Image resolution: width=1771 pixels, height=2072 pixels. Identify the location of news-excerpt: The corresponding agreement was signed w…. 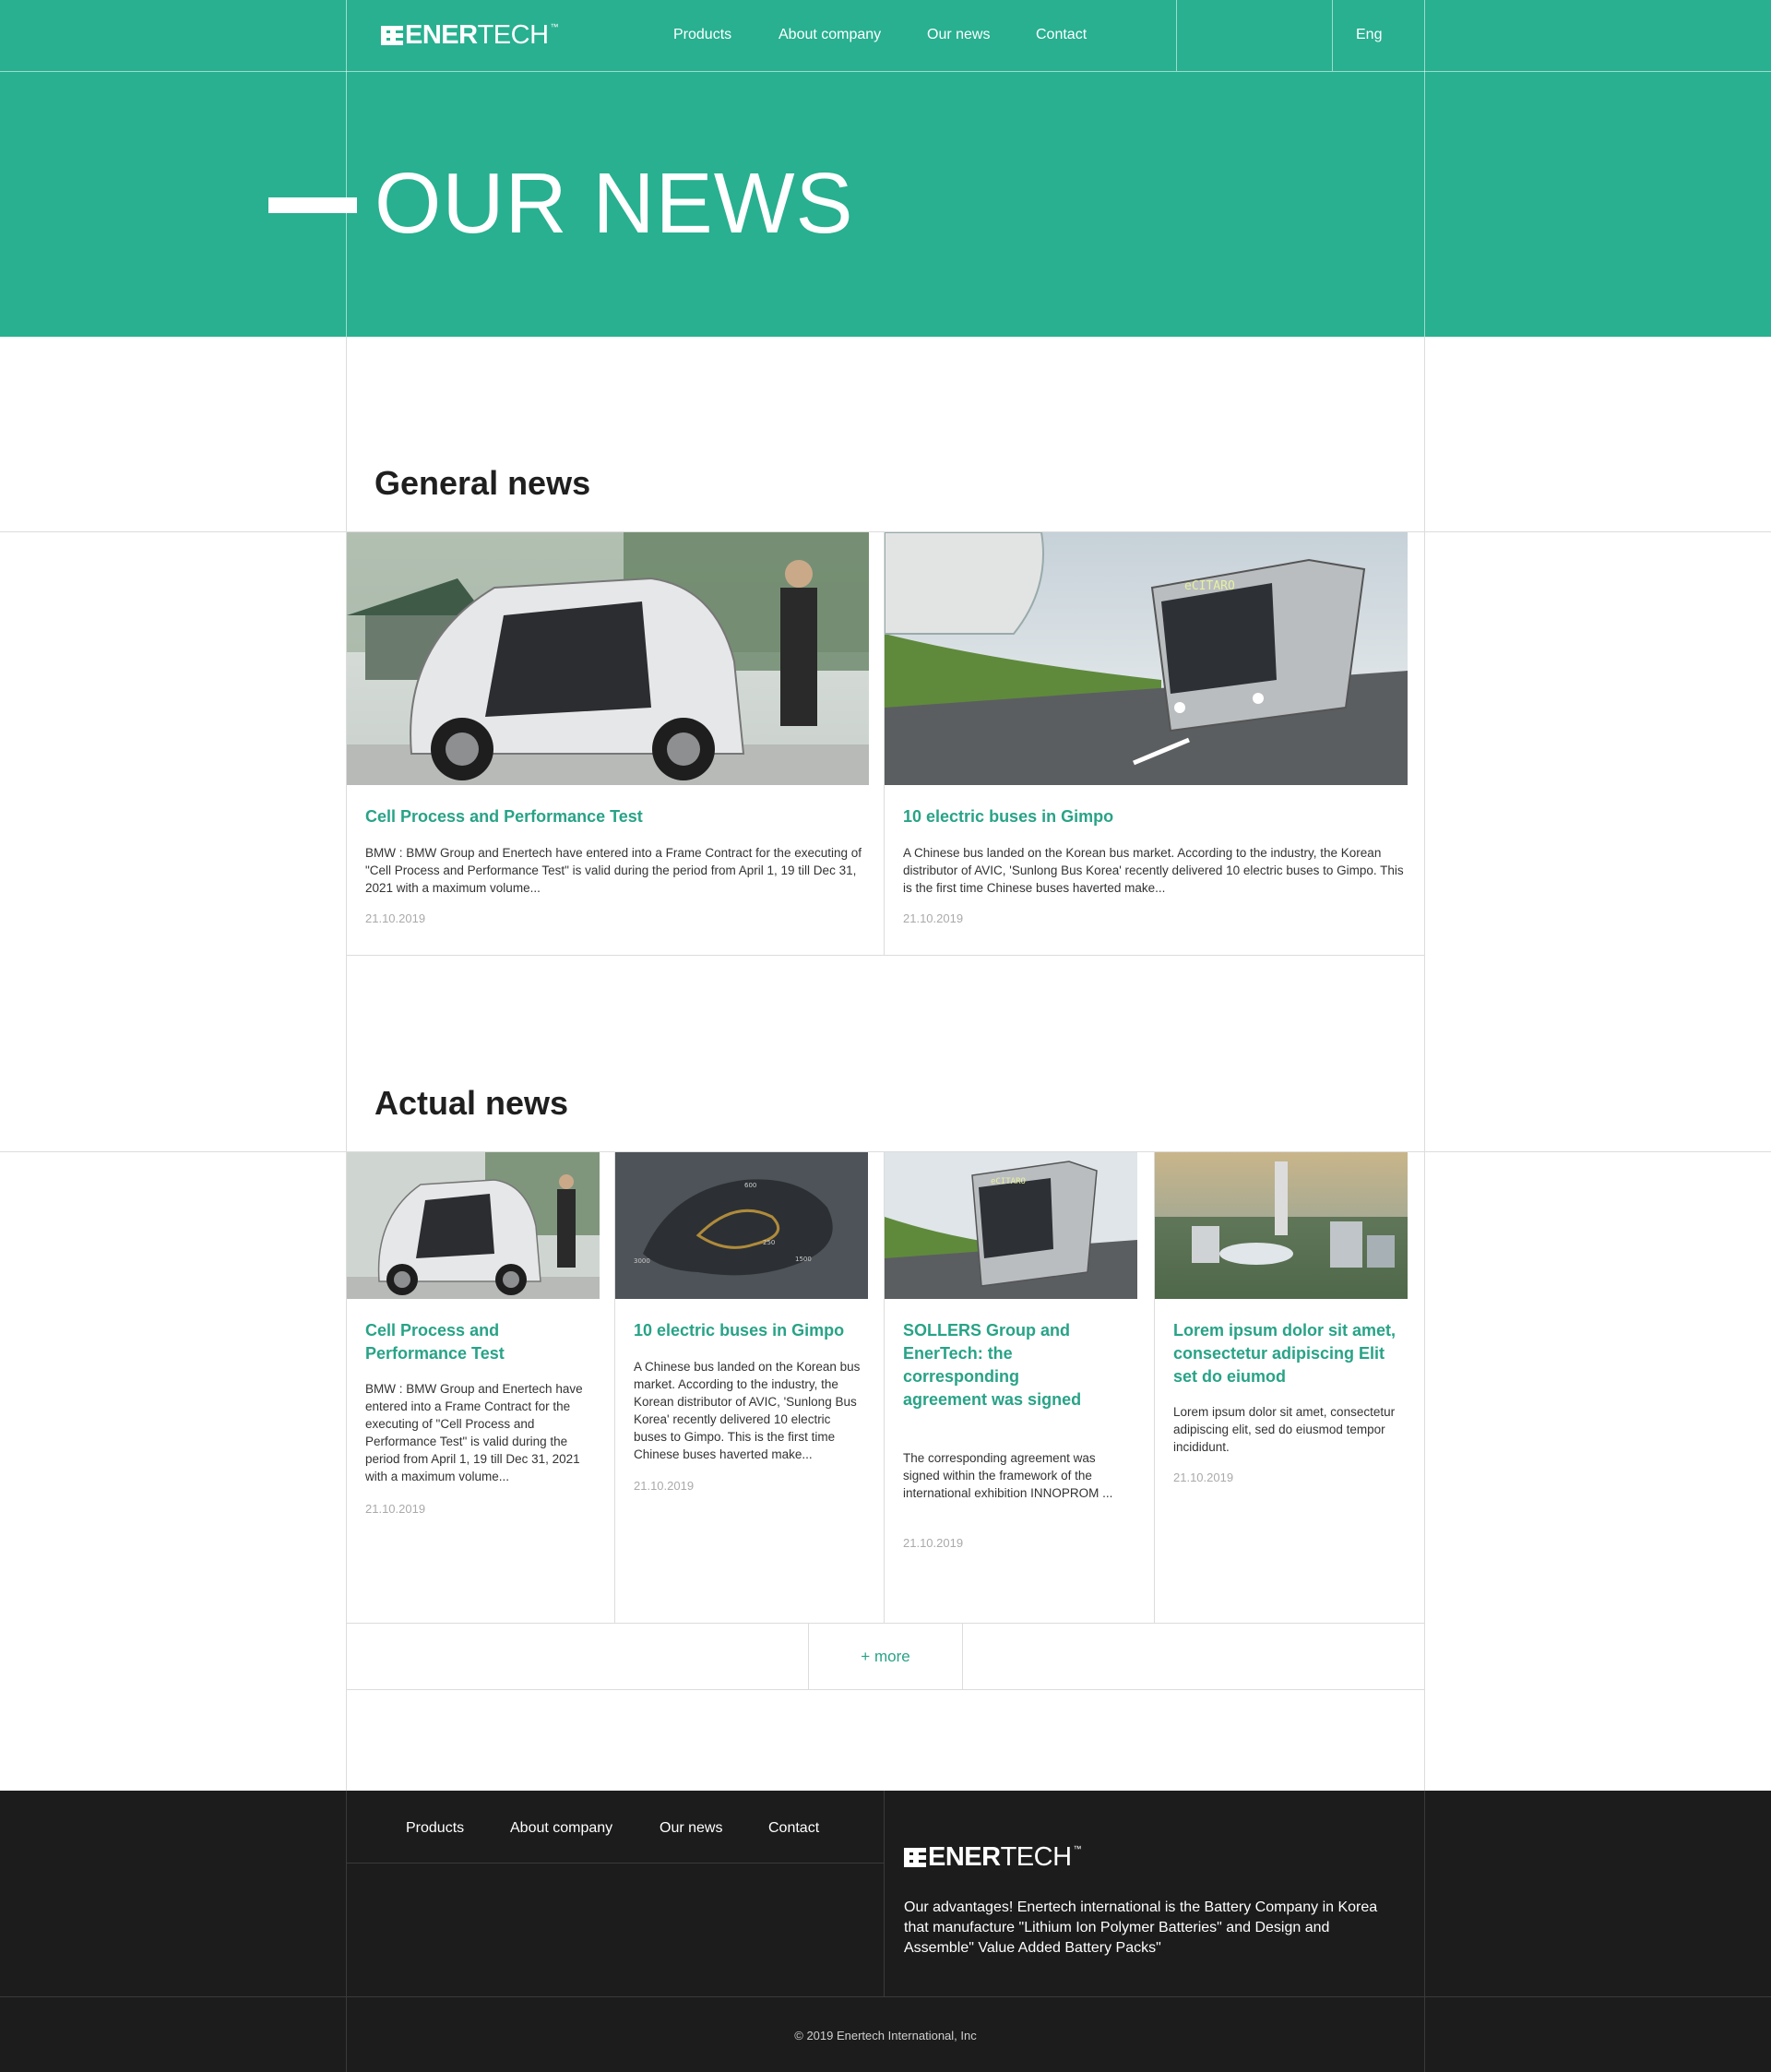
(1008, 1475).